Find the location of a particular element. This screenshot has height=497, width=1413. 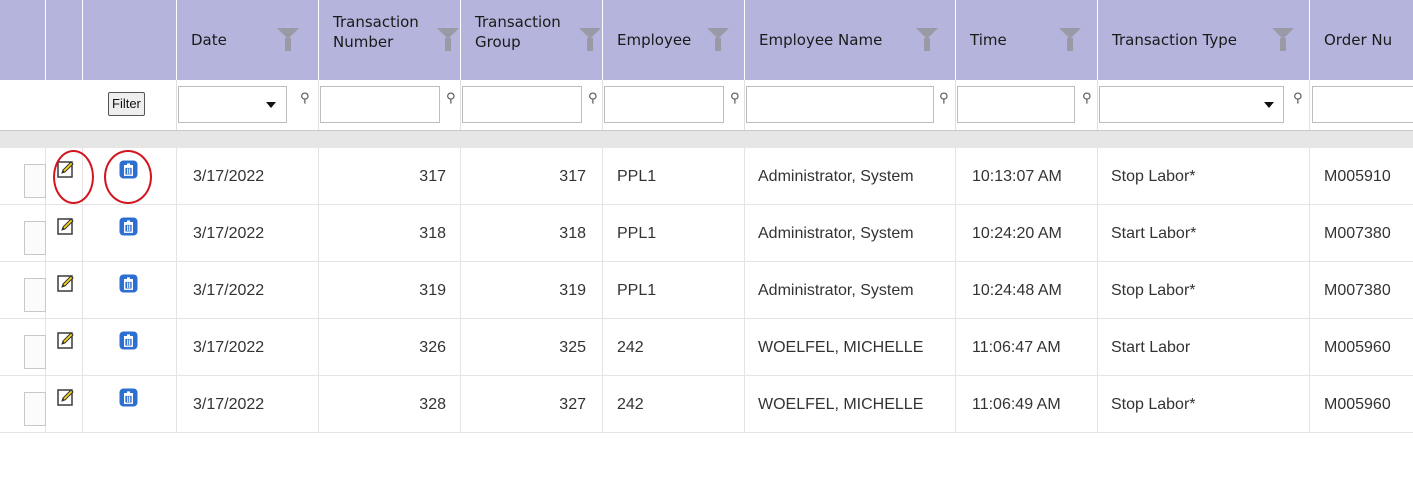

cell-transaction-number: 328 is located at coordinates (390, 404).